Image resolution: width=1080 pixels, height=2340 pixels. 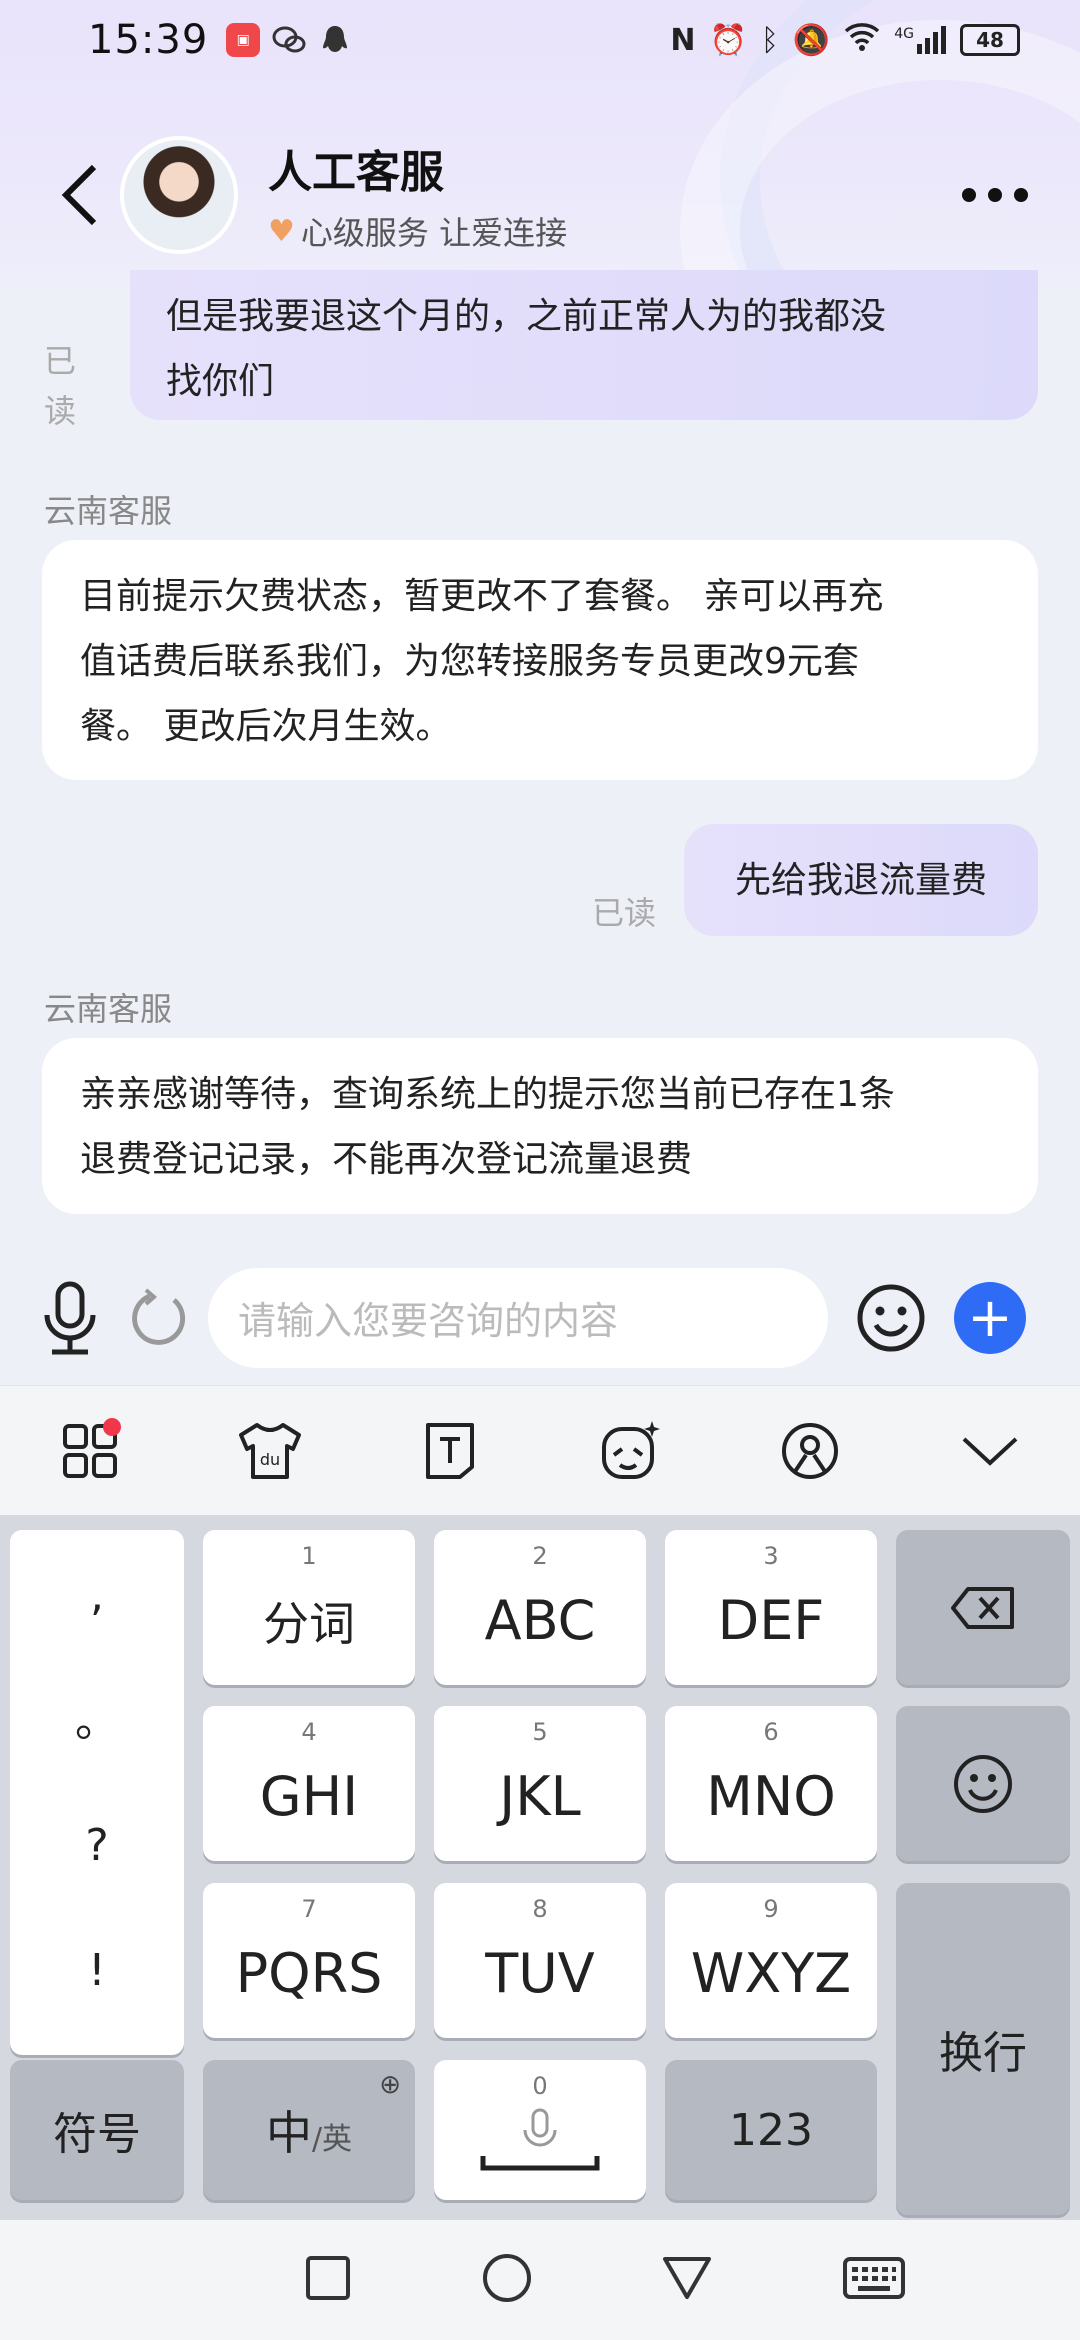 I want to click on heart-icon: ♥, so click(x=281, y=231).